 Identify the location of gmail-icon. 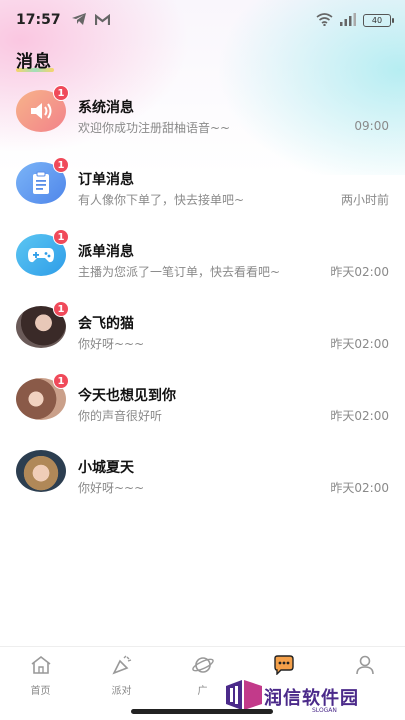
(102, 20).